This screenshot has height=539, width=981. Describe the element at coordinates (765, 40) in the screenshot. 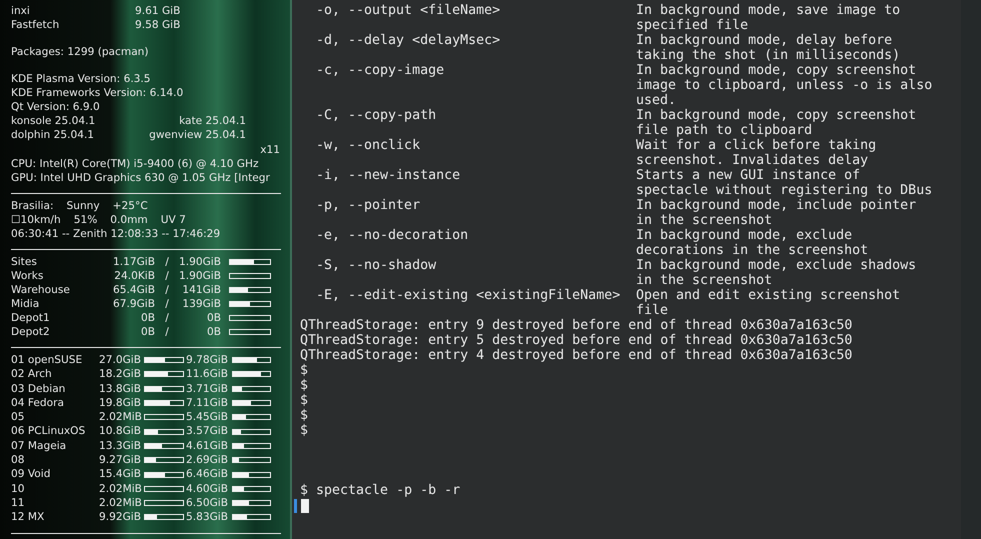

I see `option-description: In background mode, delay before` at that location.